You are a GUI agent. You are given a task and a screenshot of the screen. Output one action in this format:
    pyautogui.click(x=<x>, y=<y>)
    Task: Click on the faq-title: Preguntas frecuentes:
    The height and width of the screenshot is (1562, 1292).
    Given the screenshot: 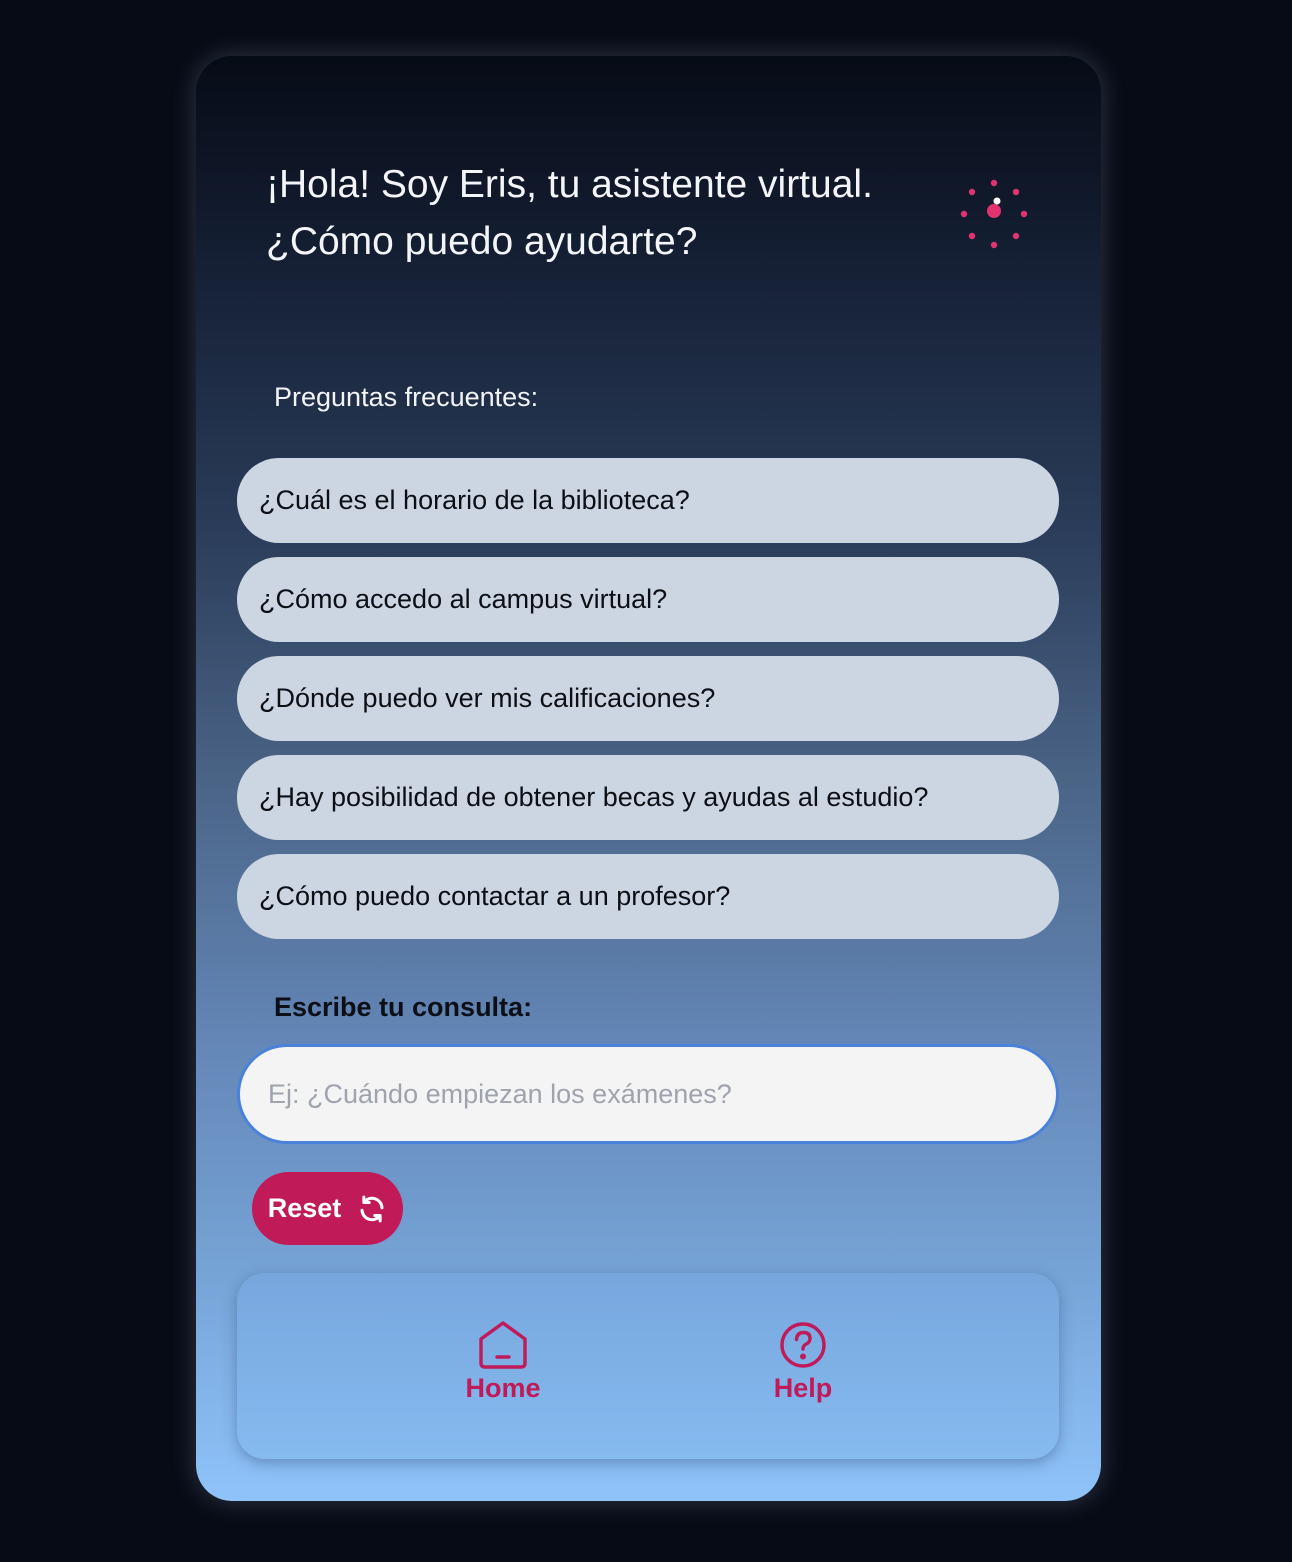 What is the action you would take?
    pyautogui.click(x=406, y=397)
    